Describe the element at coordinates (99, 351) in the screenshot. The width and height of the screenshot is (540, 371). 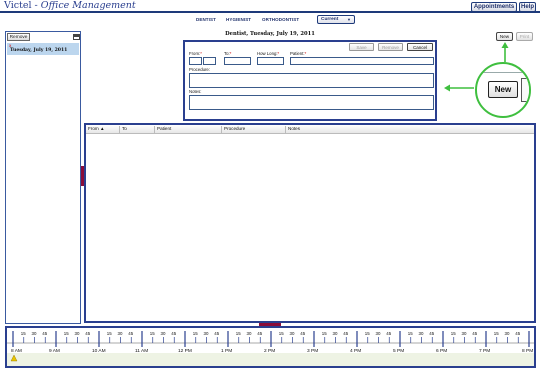
I see `hour-label: 10 AM` at that location.